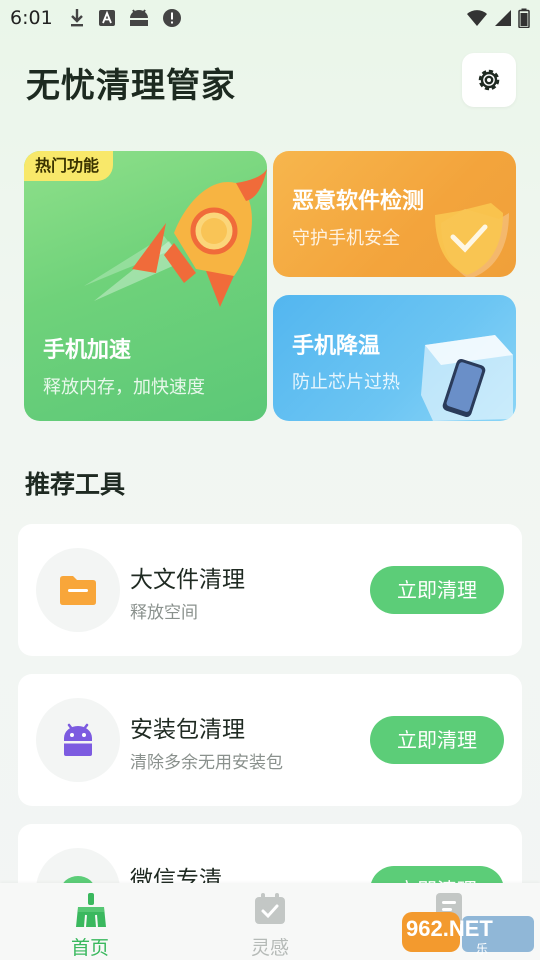 The width and height of the screenshot is (540, 960). Describe the element at coordinates (394, 358) in the screenshot. I see `phone-cooling-card: 手机降温 防止芯片过热` at that location.